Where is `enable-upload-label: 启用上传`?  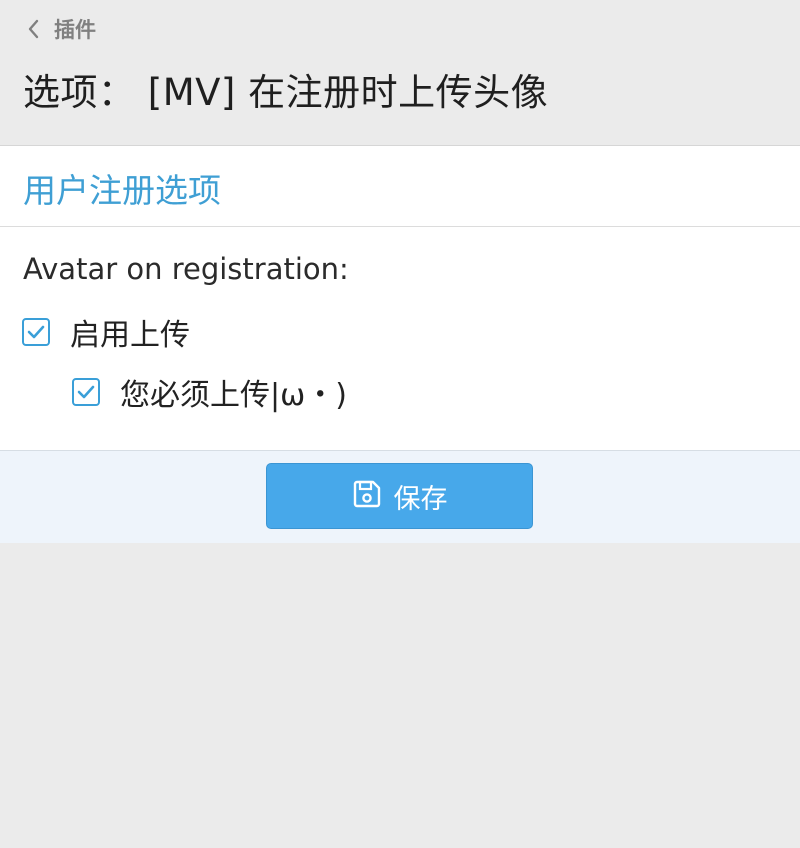 enable-upload-label: 启用上传 is located at coordinates (130, 335).